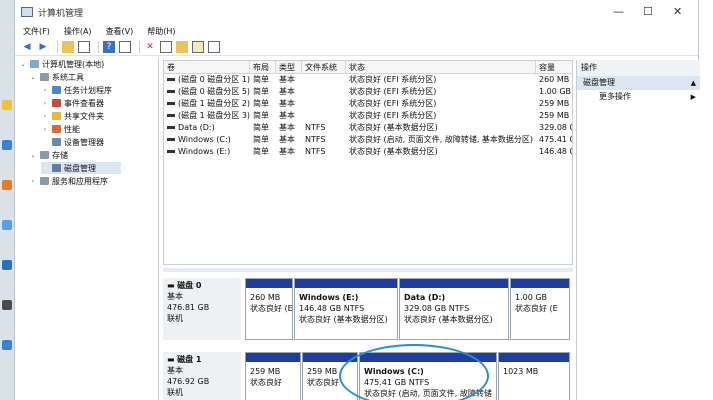 This screenshot has width=713, height=400. Describe the element at coordinates (7, 305) in the screenshot. I see `monitor-icon` at that location.